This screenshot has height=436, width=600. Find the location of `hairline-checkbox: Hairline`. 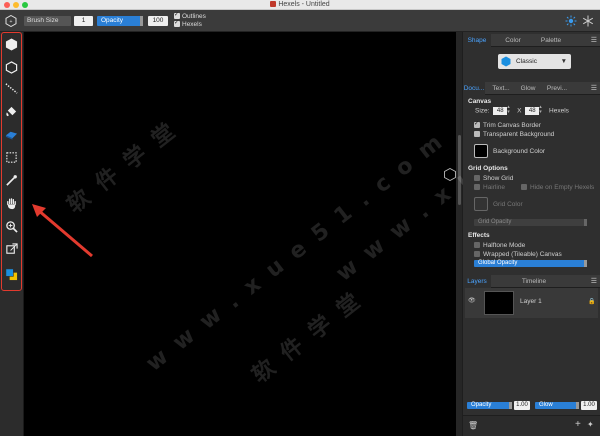

hairline-checkbox: Hairline is located at coordinates (489, 187).